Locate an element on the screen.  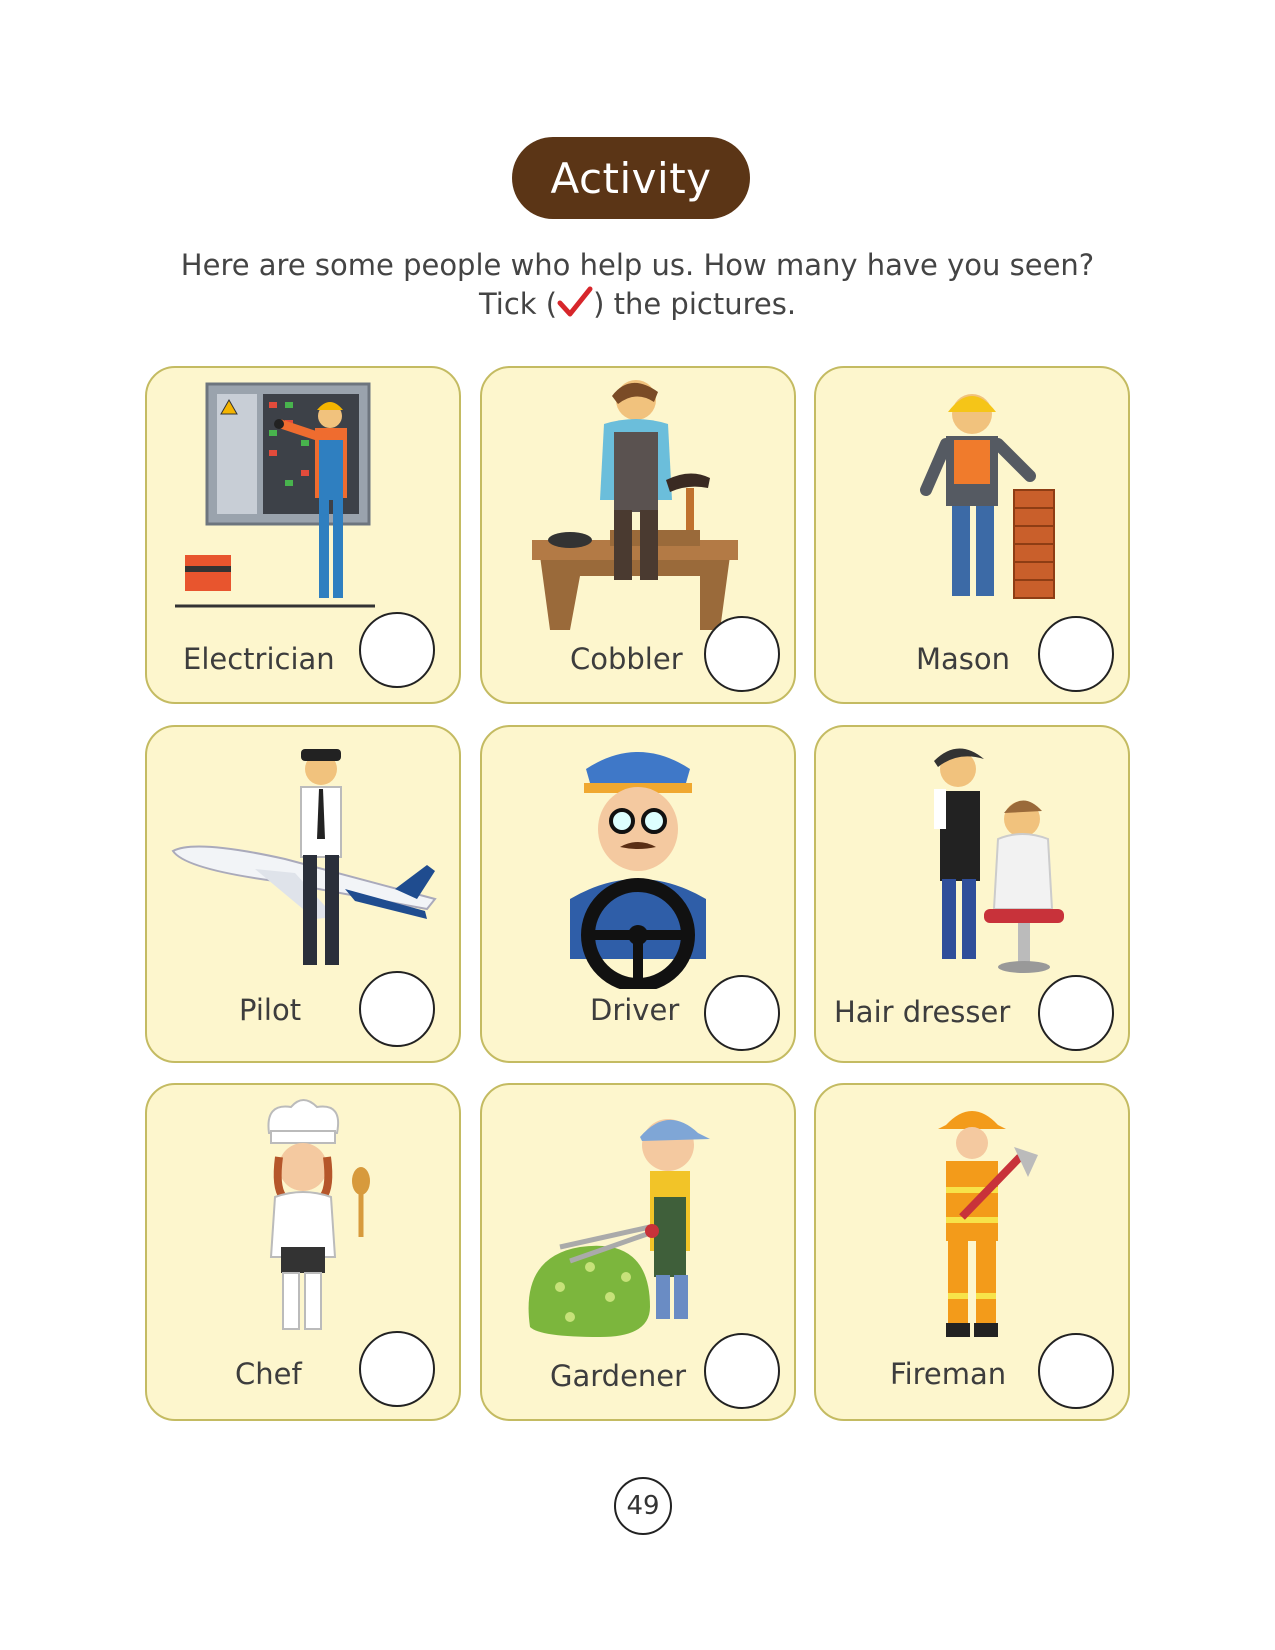
card-mason: Mason is located at coordinates (972, 535).